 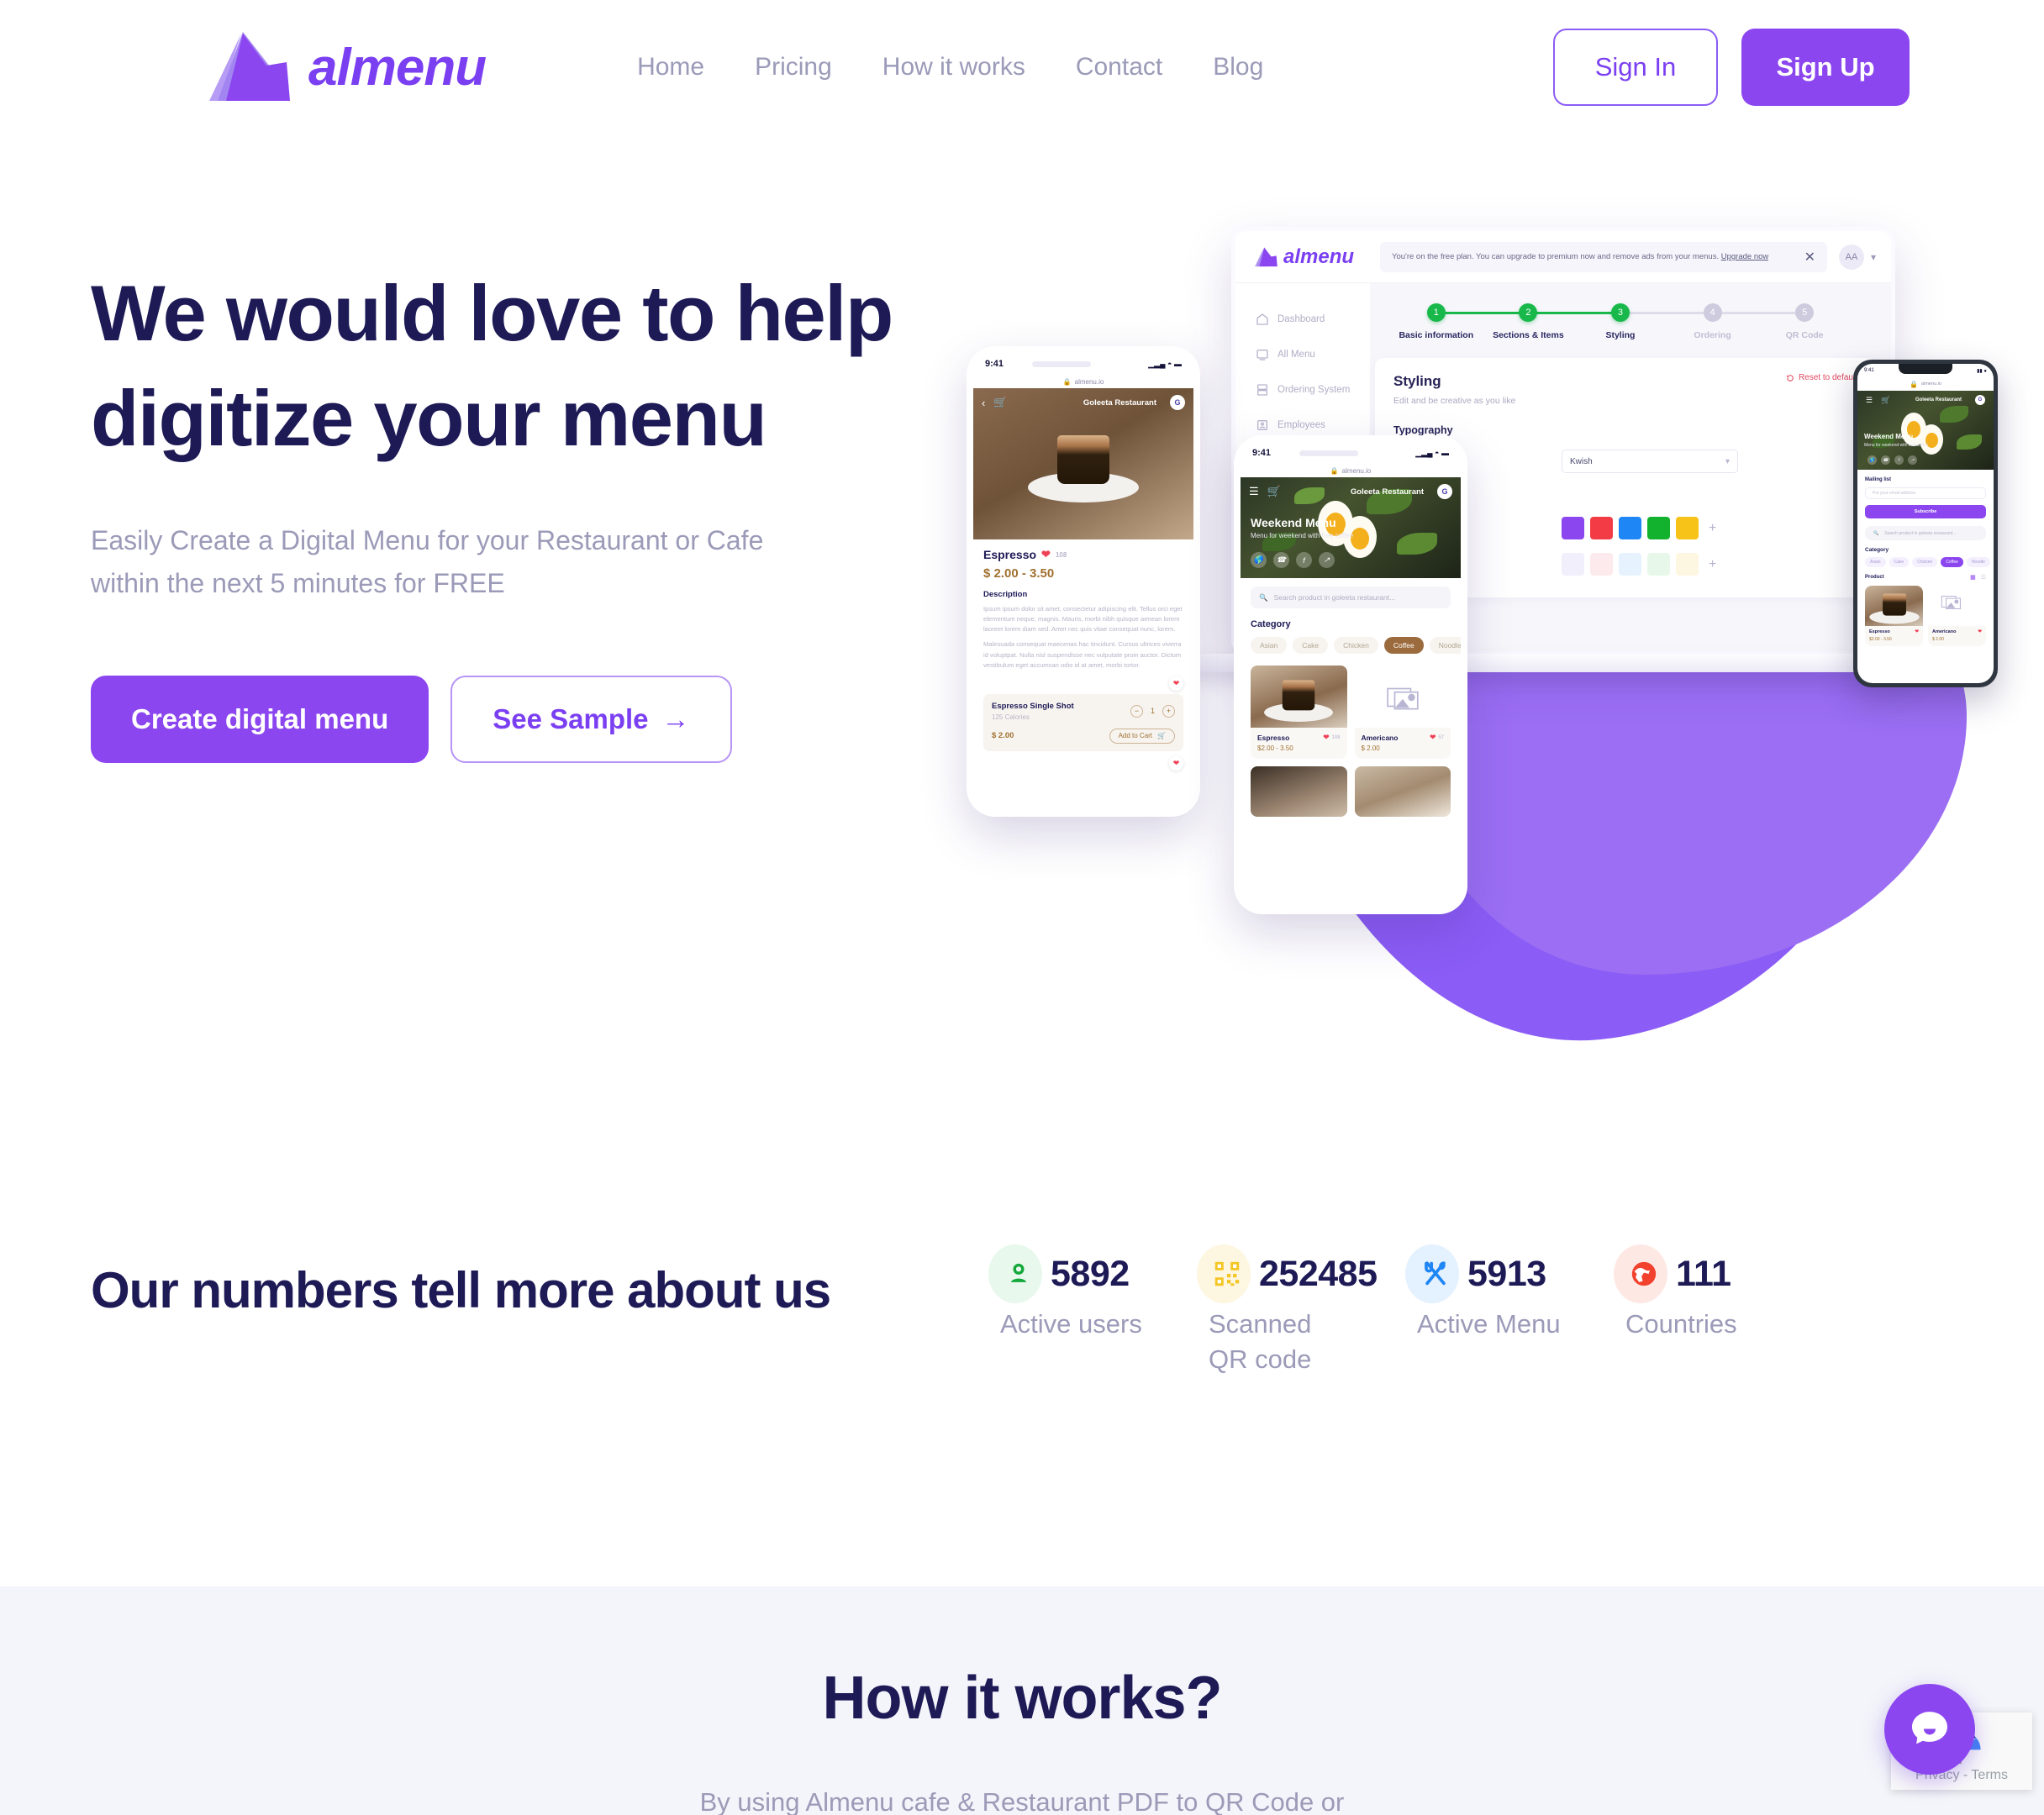 I want to click on wizard-step-ordering: 4 Ordering, so click(x=1736, y=322).